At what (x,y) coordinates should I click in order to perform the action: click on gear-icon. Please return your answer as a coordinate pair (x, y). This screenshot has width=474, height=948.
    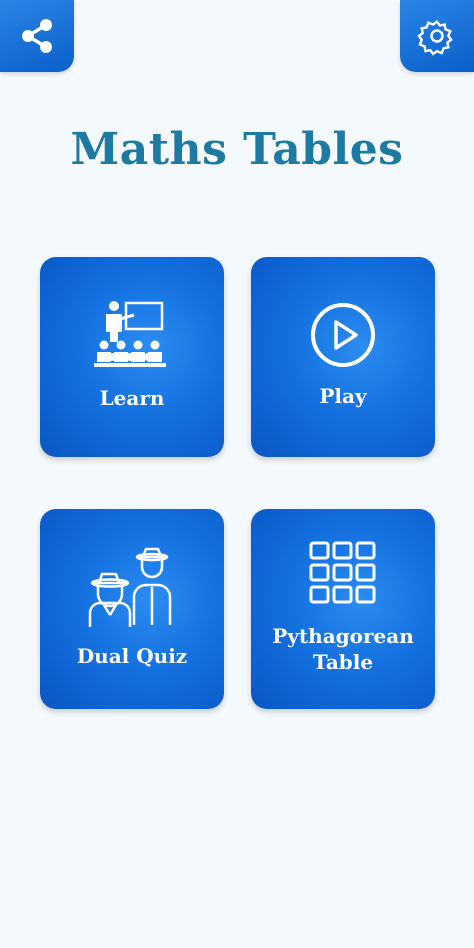
    Looking at the image, I should click on (435, 38).